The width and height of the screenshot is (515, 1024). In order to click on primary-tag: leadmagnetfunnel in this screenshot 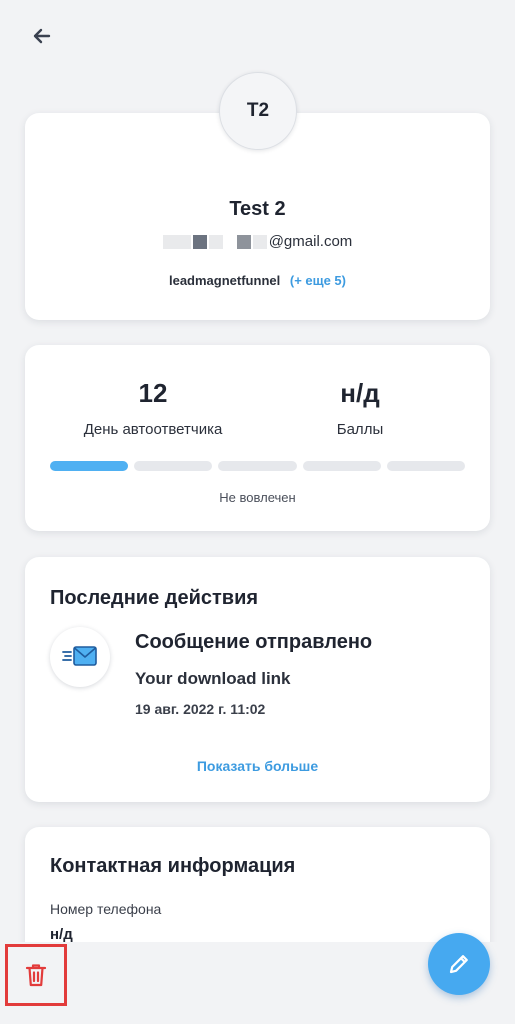, I will do `click(224, 280)`.